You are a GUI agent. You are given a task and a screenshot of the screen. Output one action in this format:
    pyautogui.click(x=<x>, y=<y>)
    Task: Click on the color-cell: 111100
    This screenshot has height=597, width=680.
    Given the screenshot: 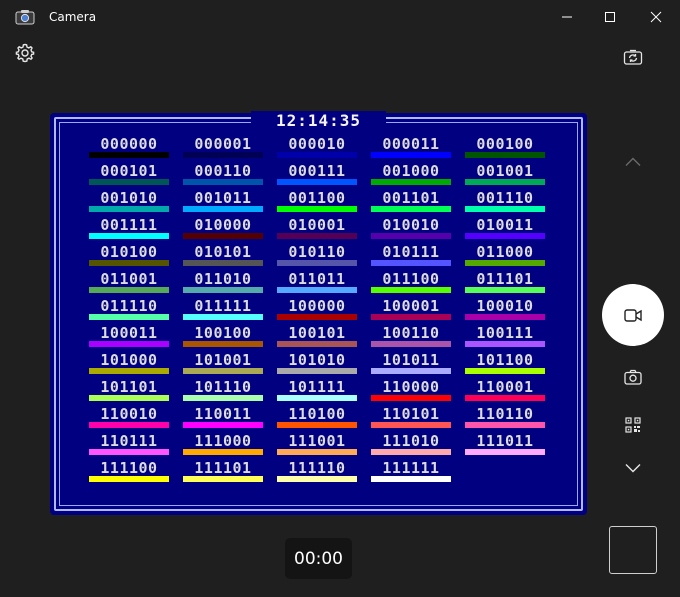 What is the action you would take?
    pyautogui.click(x=129, y=472)
    